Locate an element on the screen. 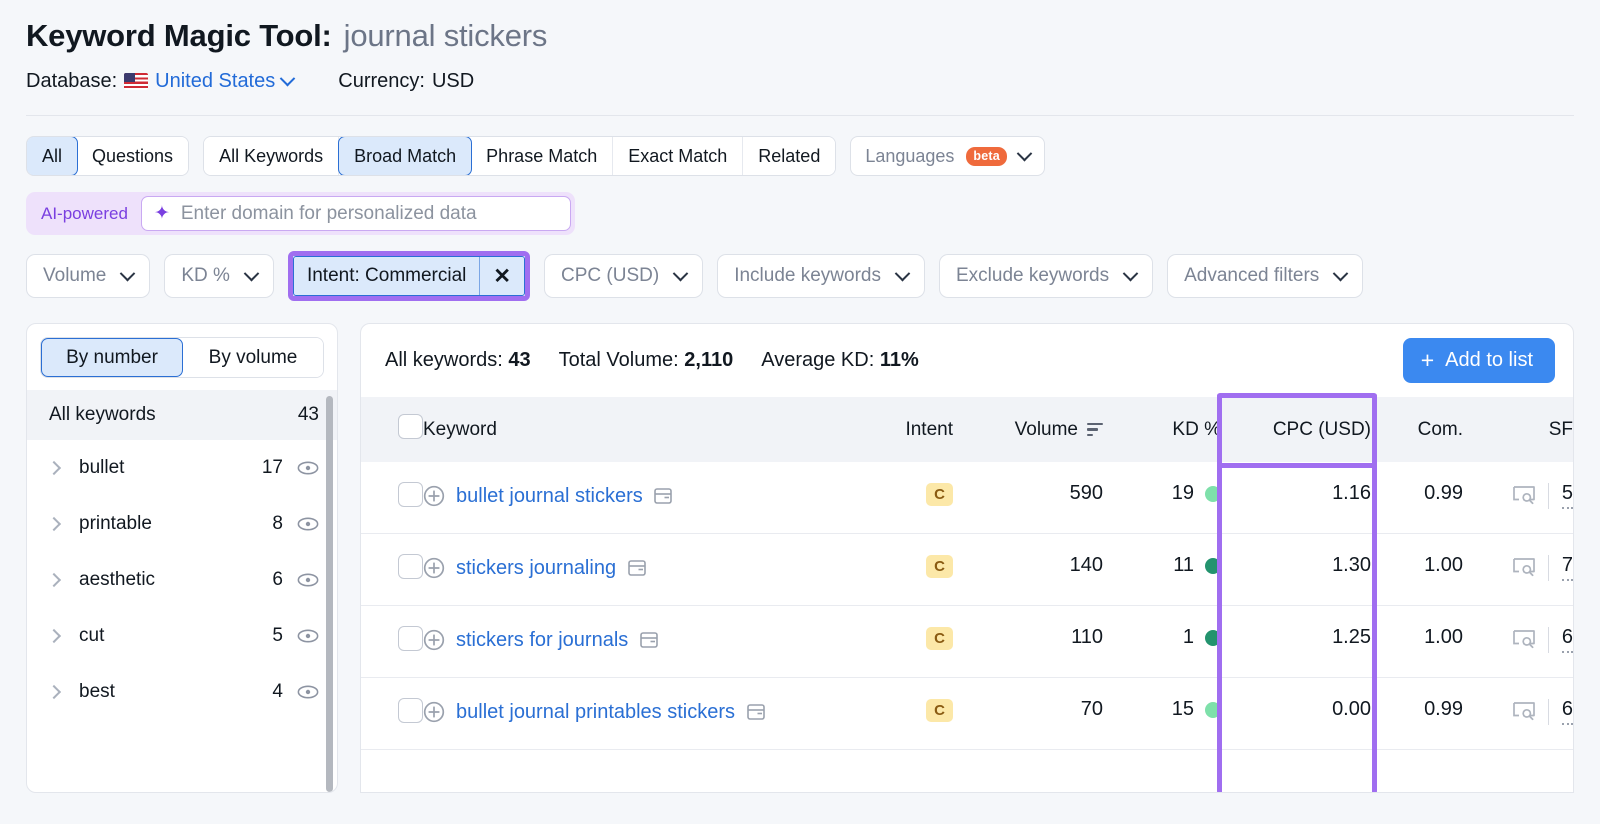 Image resolution: width=1600 pixels, height=824 pixels. keyword-group-item: printable 8 is located at coordinates (182, 524).